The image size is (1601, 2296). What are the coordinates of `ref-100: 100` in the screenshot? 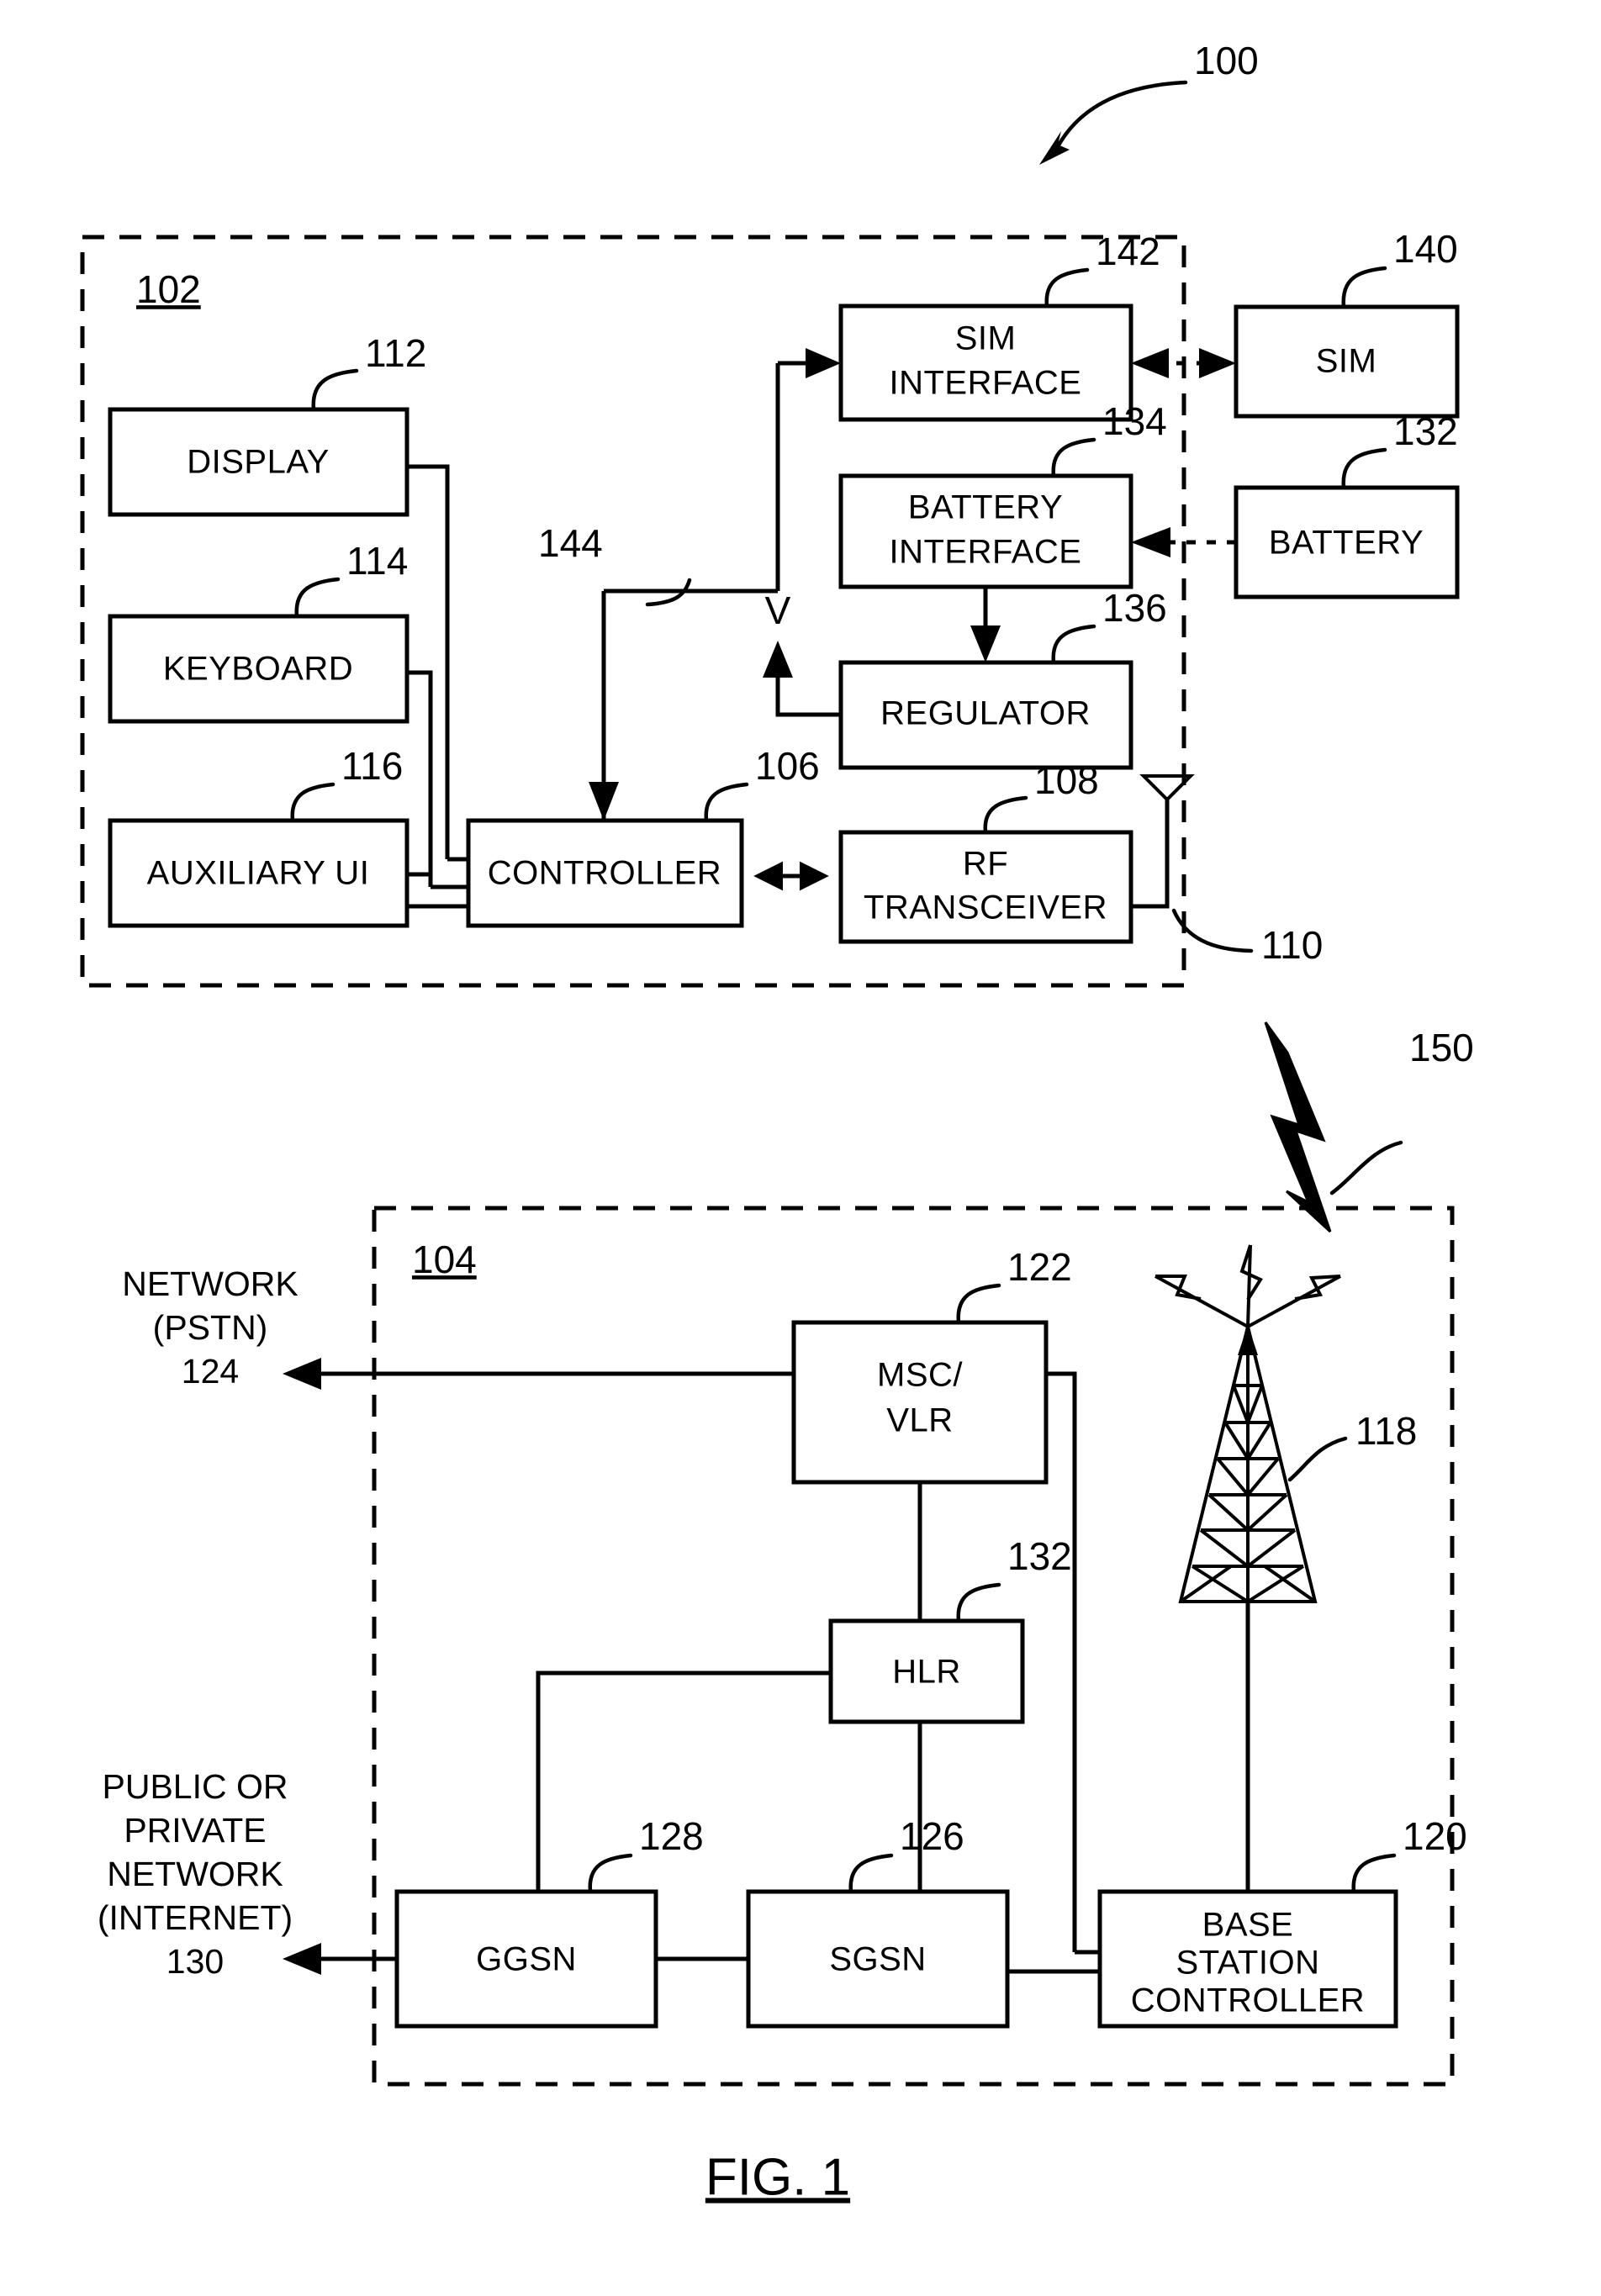 It's located at (1226, 61).